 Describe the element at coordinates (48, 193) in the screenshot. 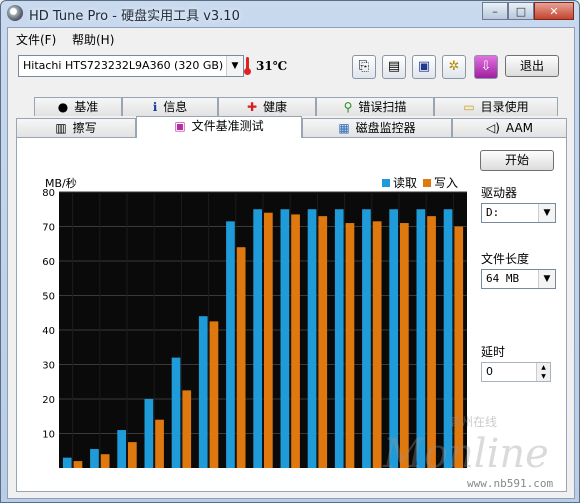

I see `y-tick-80: 80` at that location.